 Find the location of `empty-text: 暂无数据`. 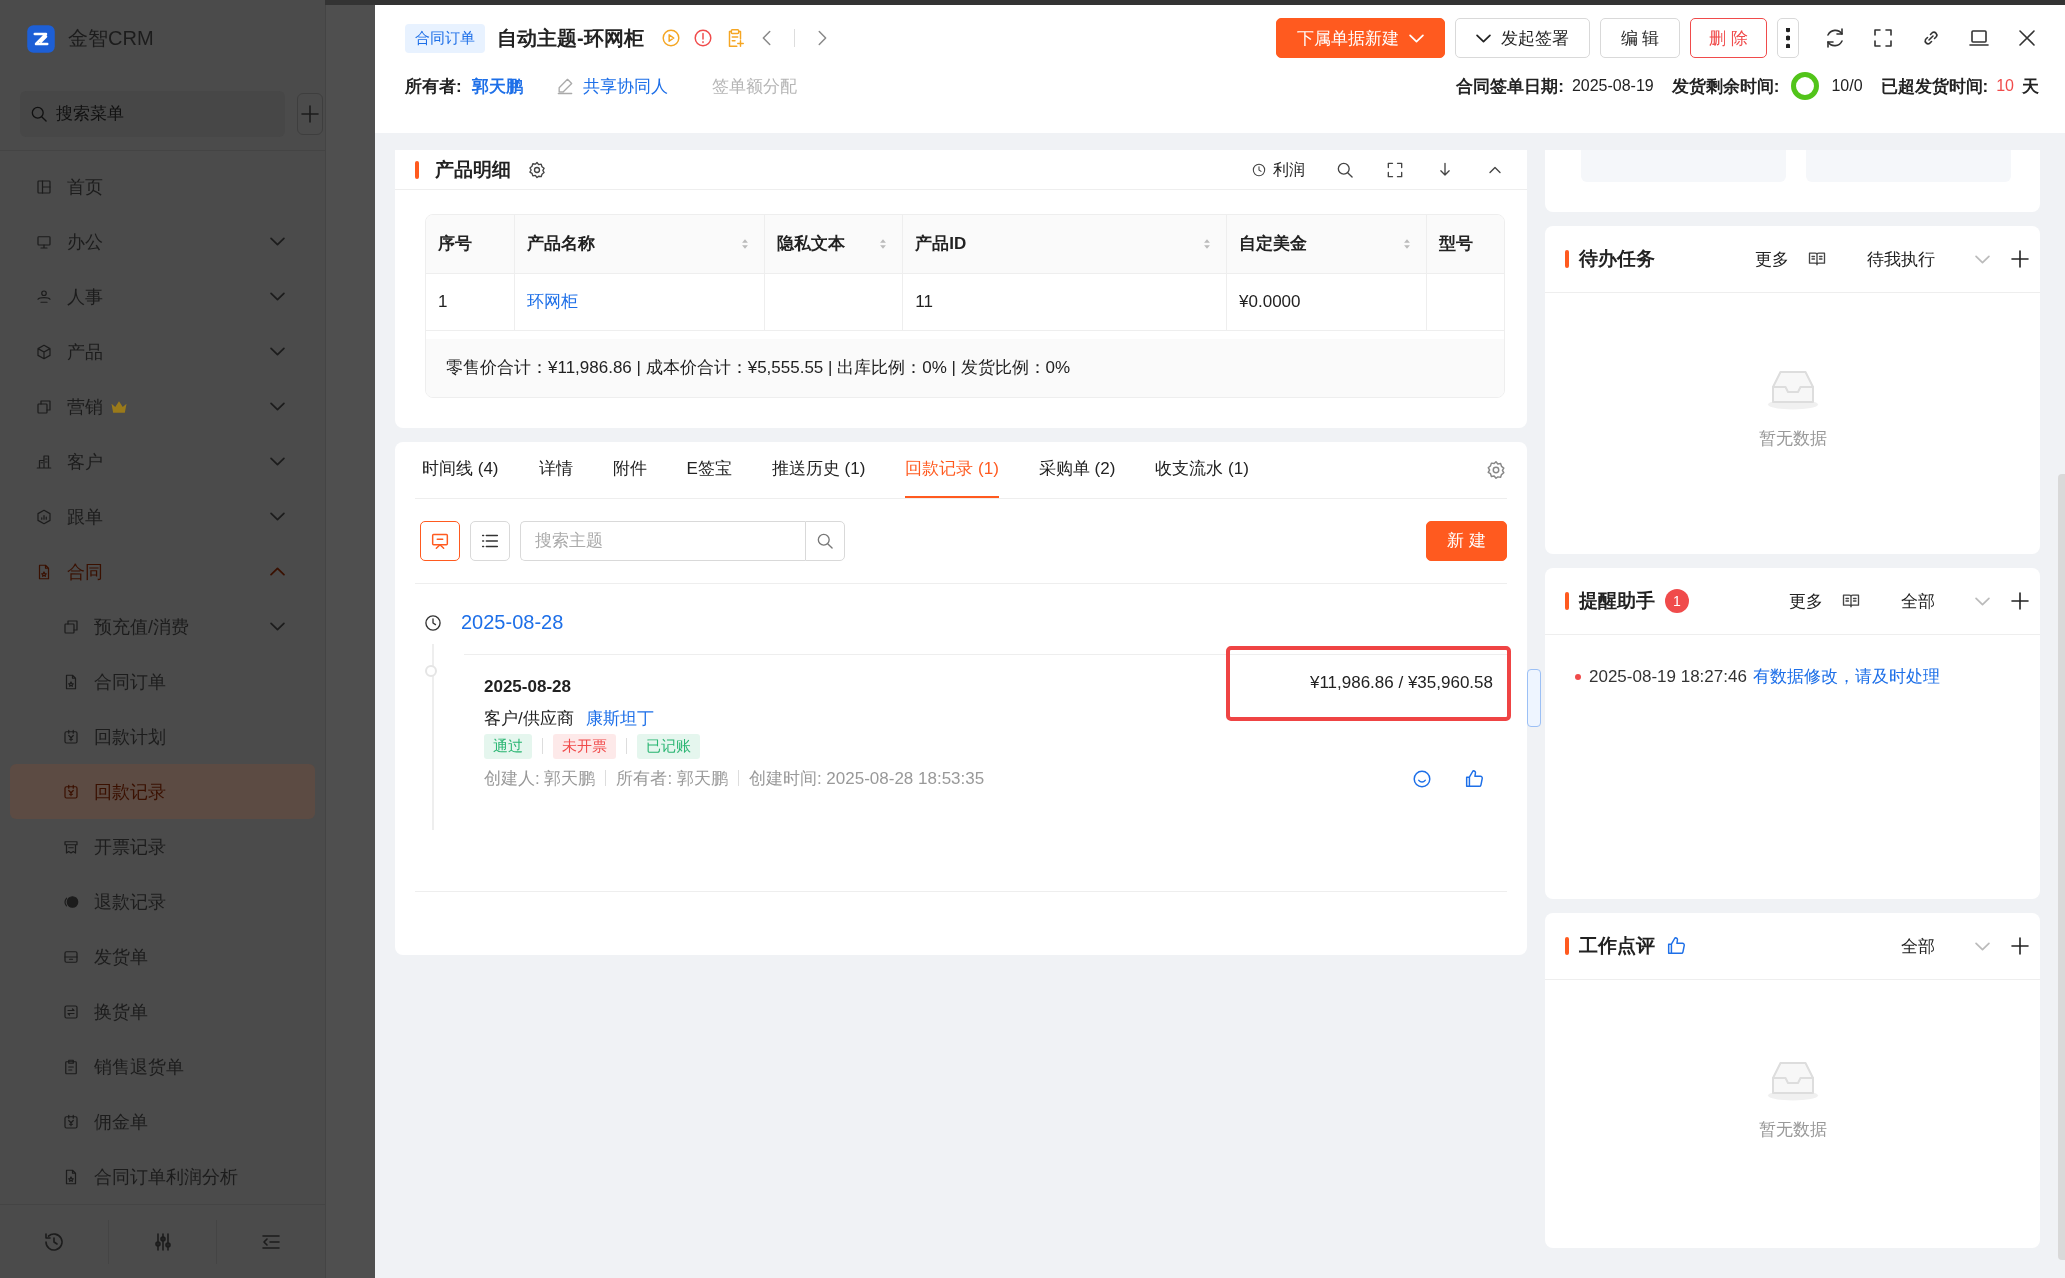

empty-text: 暂无数据 is located at coordinates (1792, 439).